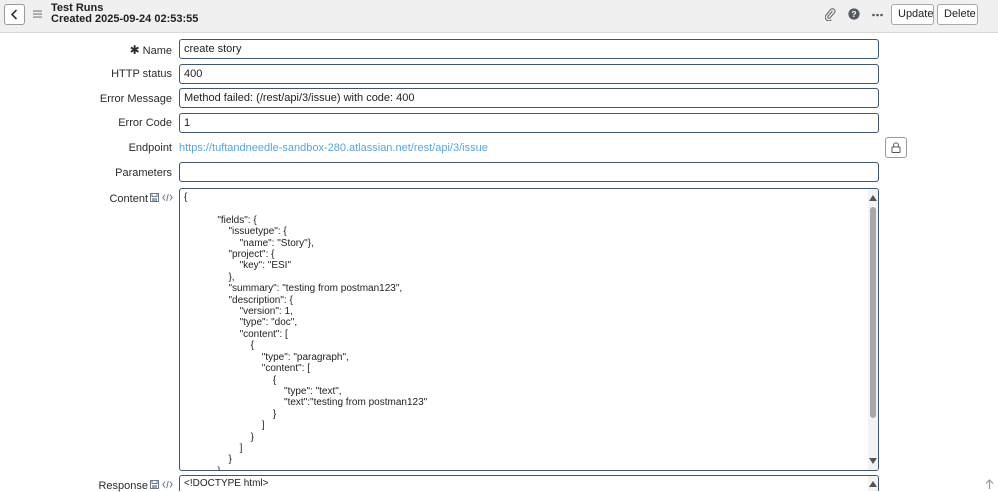 Image resolution: width=998 pixels, height=492 pixels. Describe the element at coordinates (128, 199) in the screenshot. I see `content-label: Content` at that location.